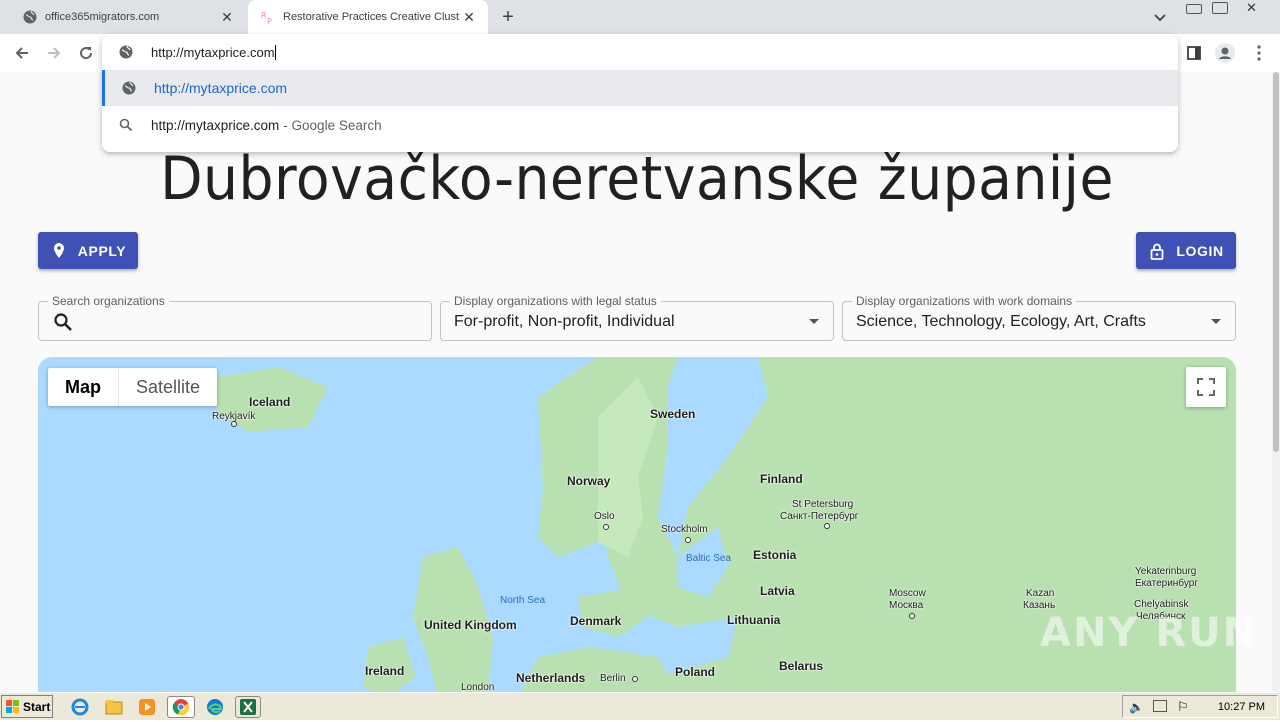  What do you see at coordinates (1166, 583) in the screenshot?
I see `map-label: Екатеринбург` at bounding box center [1166, 583].